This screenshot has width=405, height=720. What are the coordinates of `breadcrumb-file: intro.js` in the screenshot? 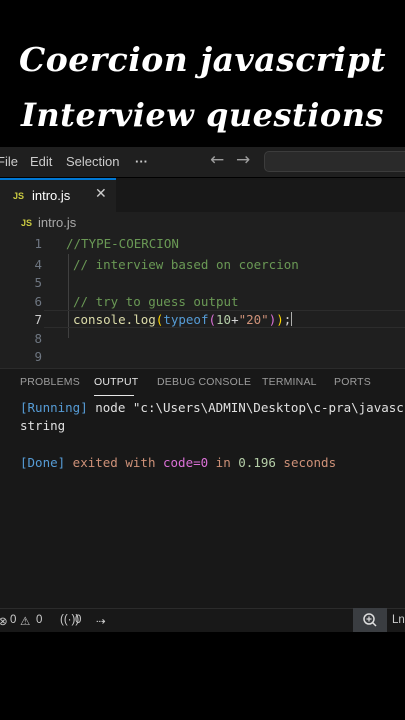 It's located at (57, 222).